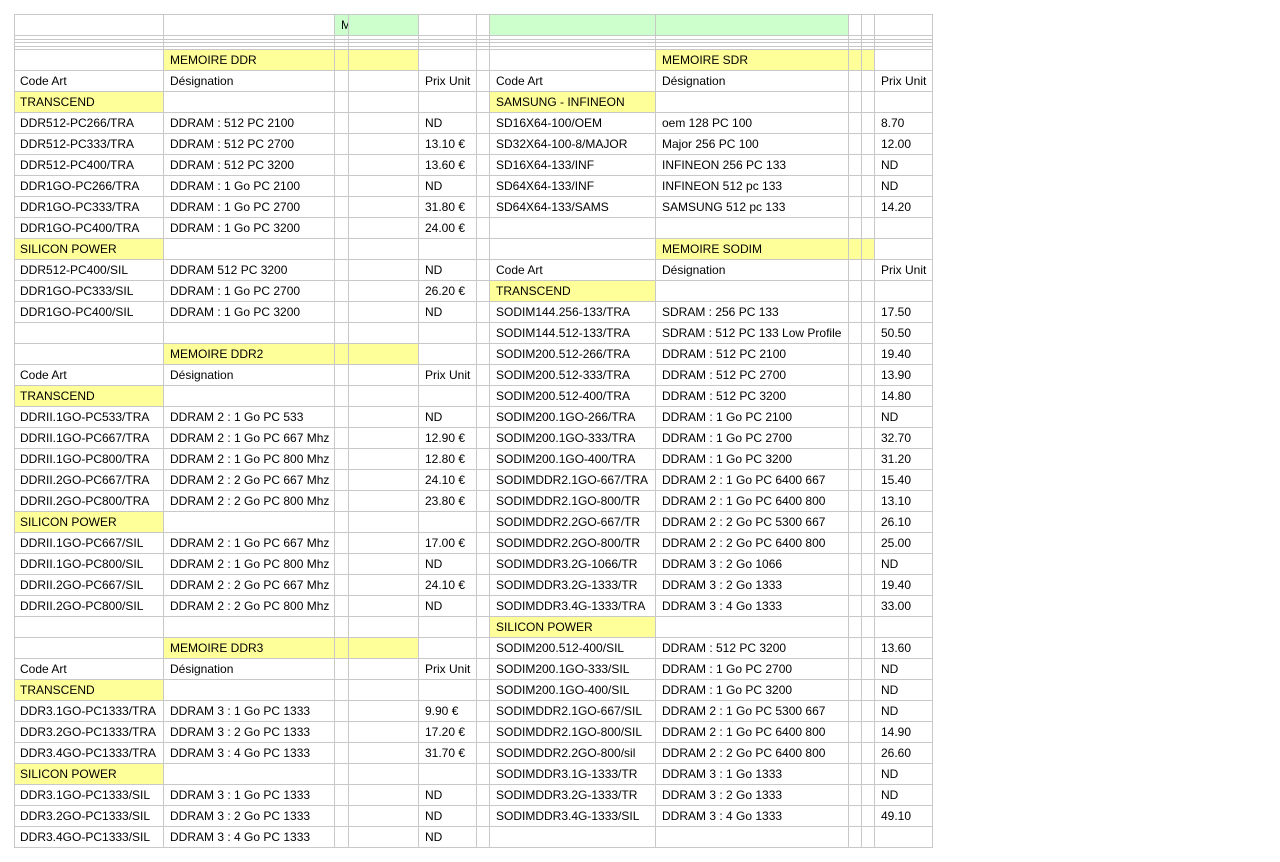 Image resolution: width=1280 pixels, height=862 pixels. What do you see at coordinates (752, 25) in the screenshot?
I see `title-band-cell` at bounding box center [752, 25].